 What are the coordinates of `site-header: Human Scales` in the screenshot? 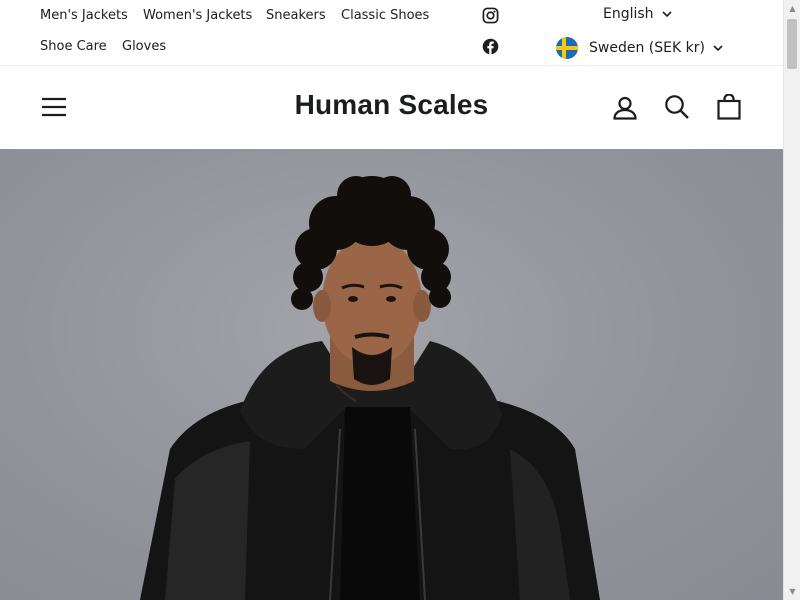 It's located at (391, 108).